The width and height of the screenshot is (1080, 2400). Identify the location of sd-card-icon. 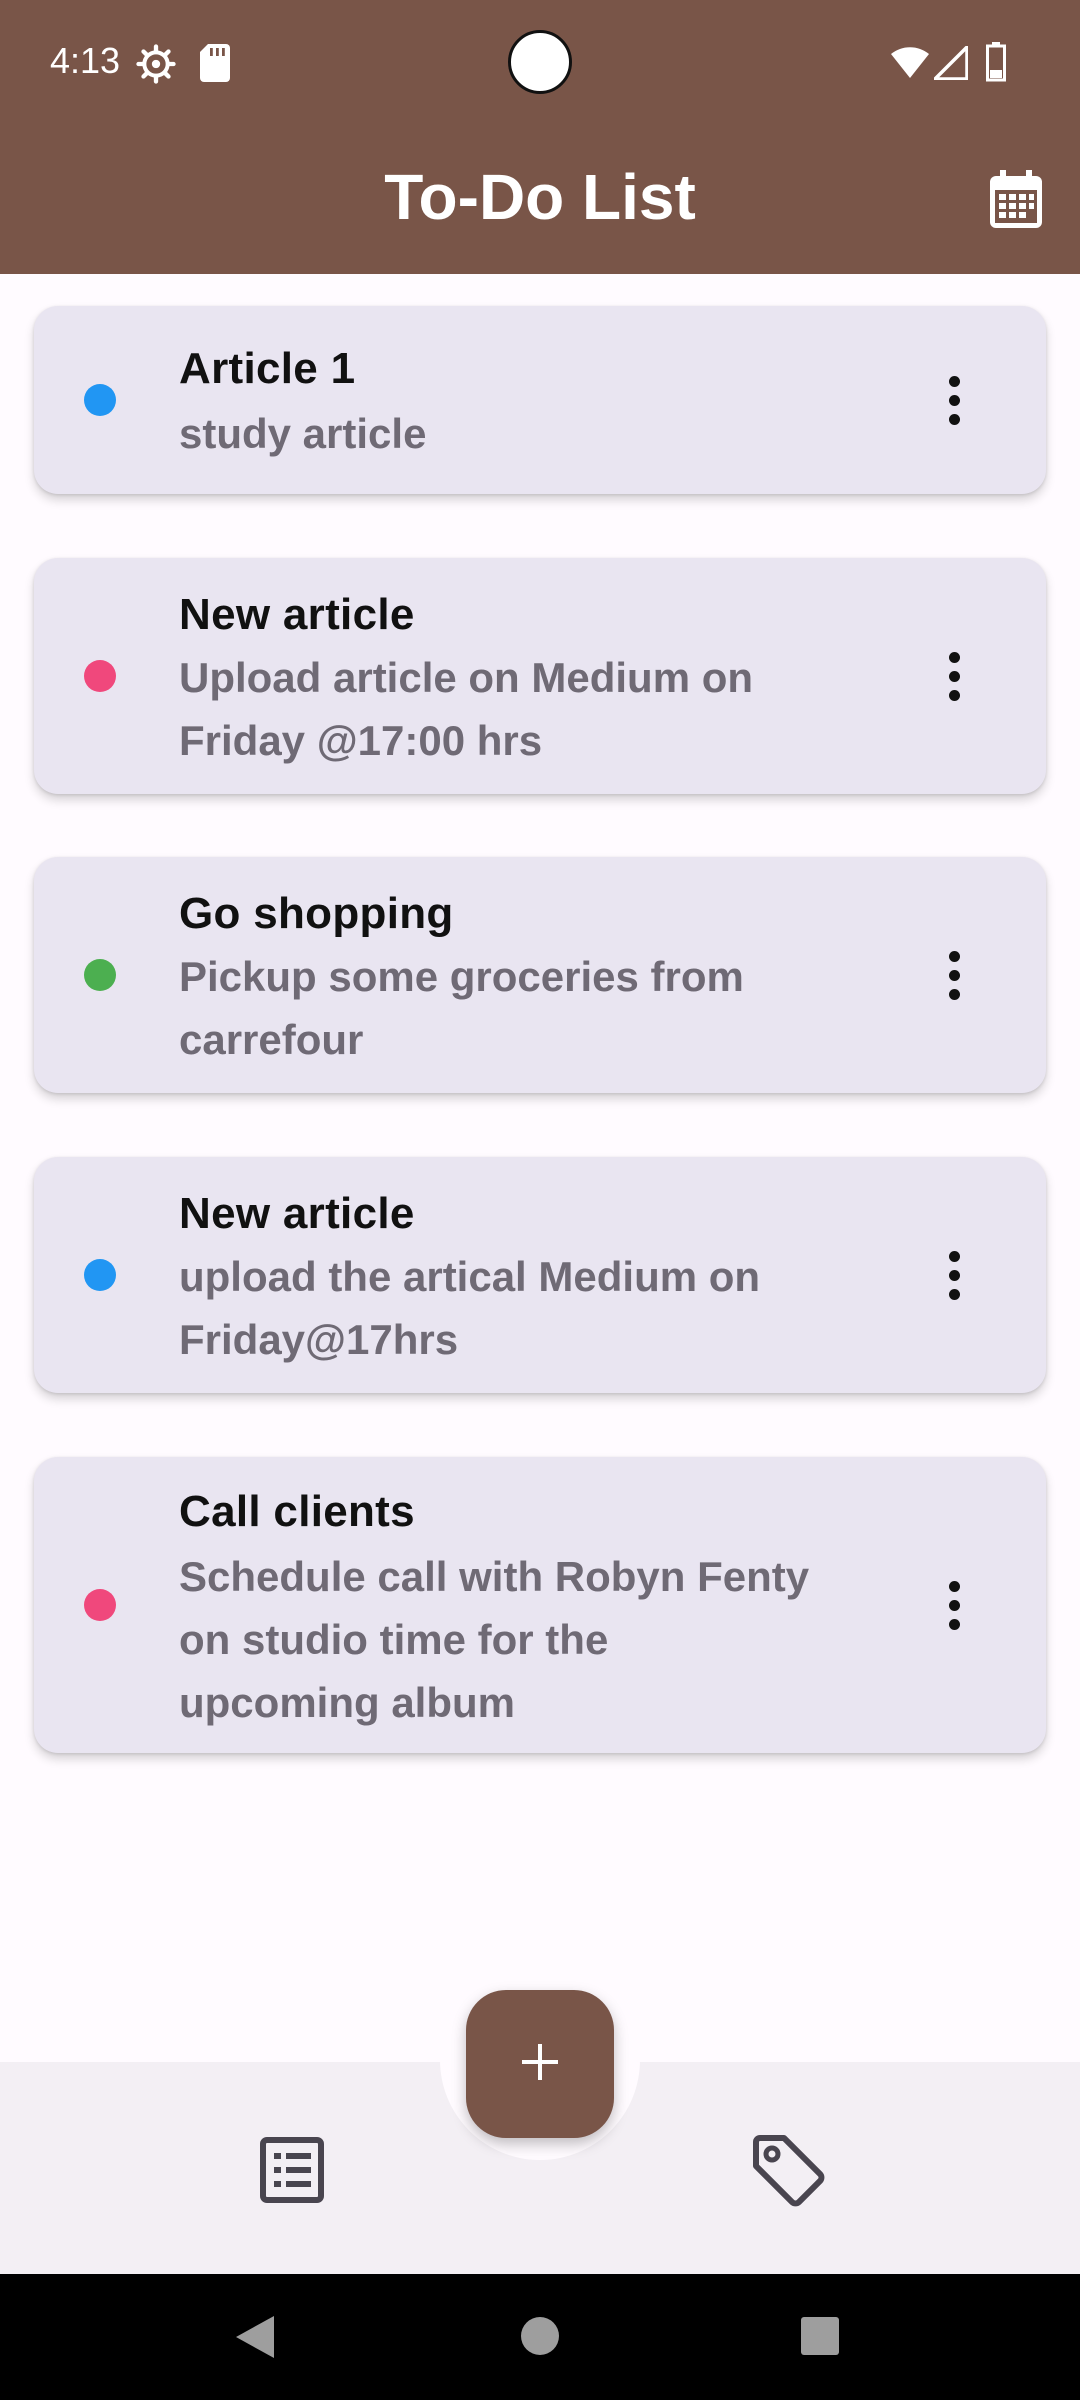
(215, 65).